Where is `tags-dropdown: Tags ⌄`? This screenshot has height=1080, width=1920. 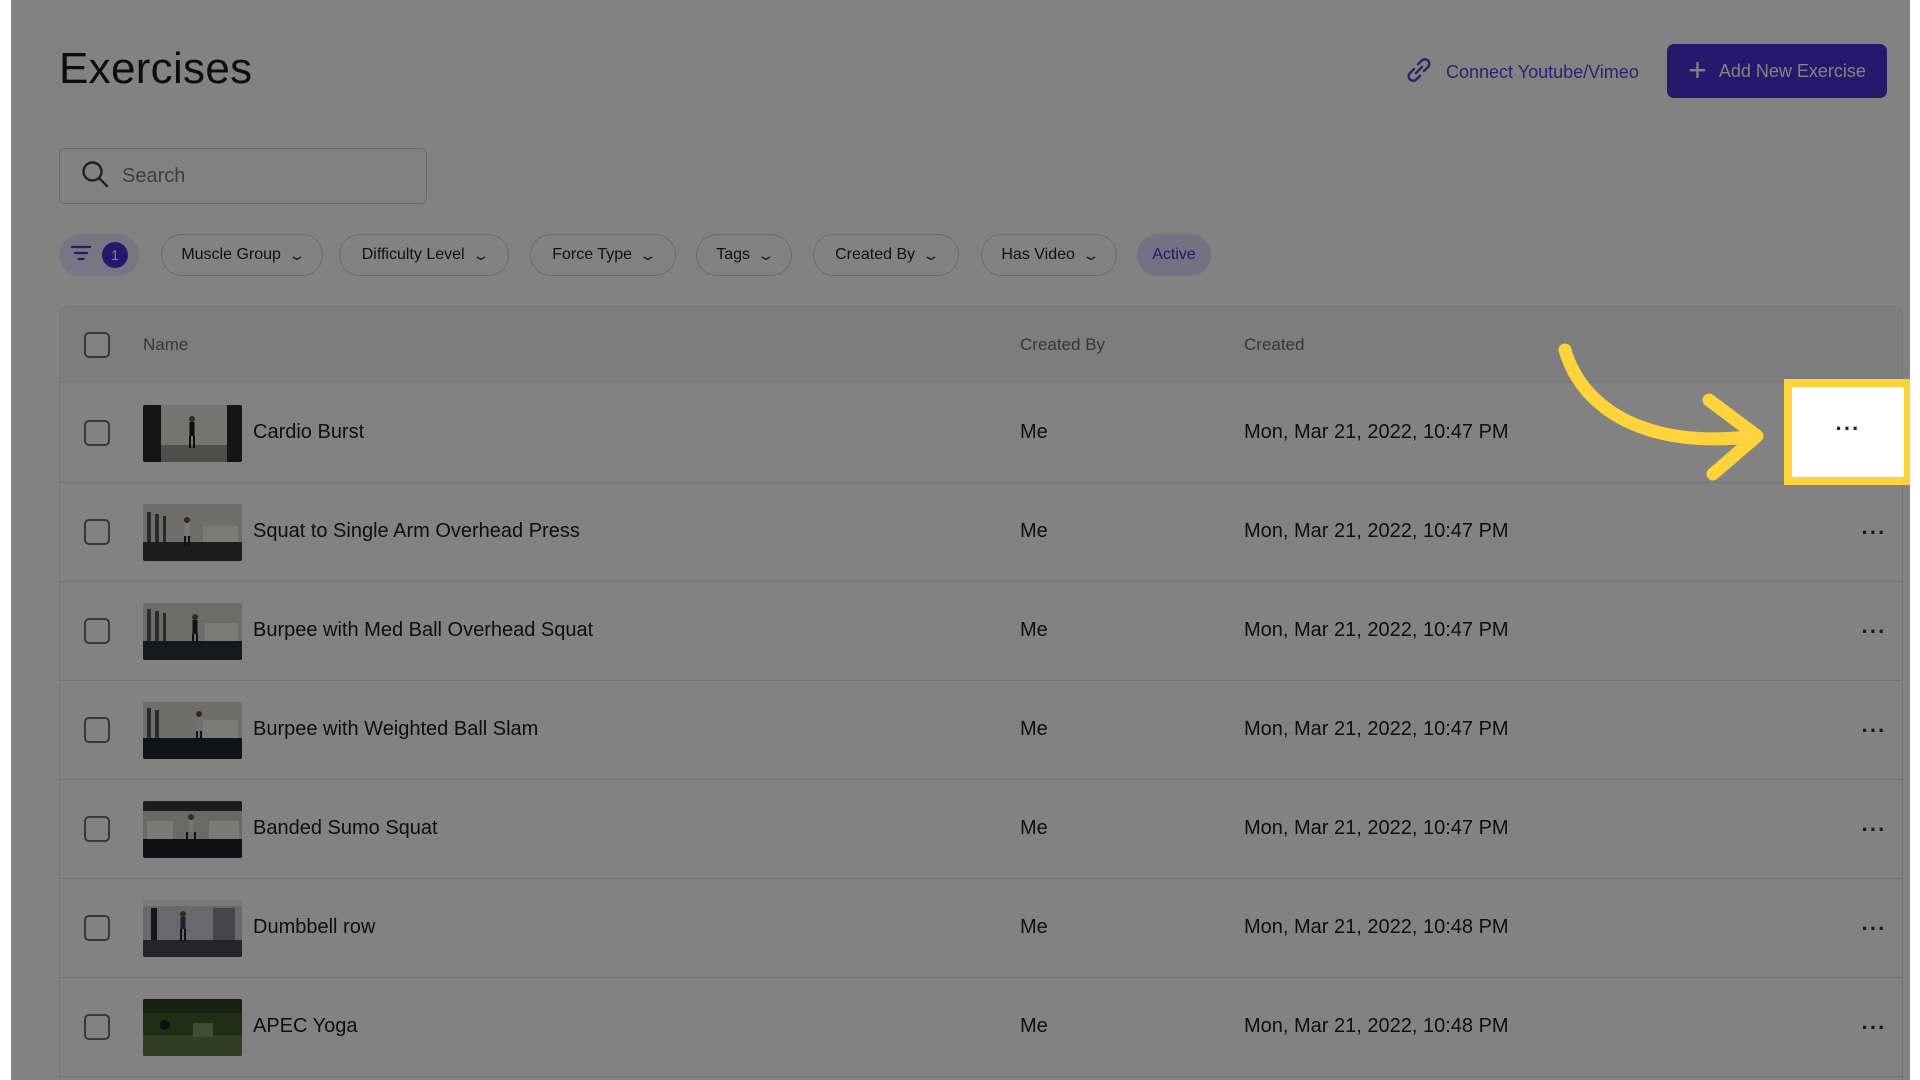
tags-dropdown: Tags ⌄ is located at coordinates (744, 255).